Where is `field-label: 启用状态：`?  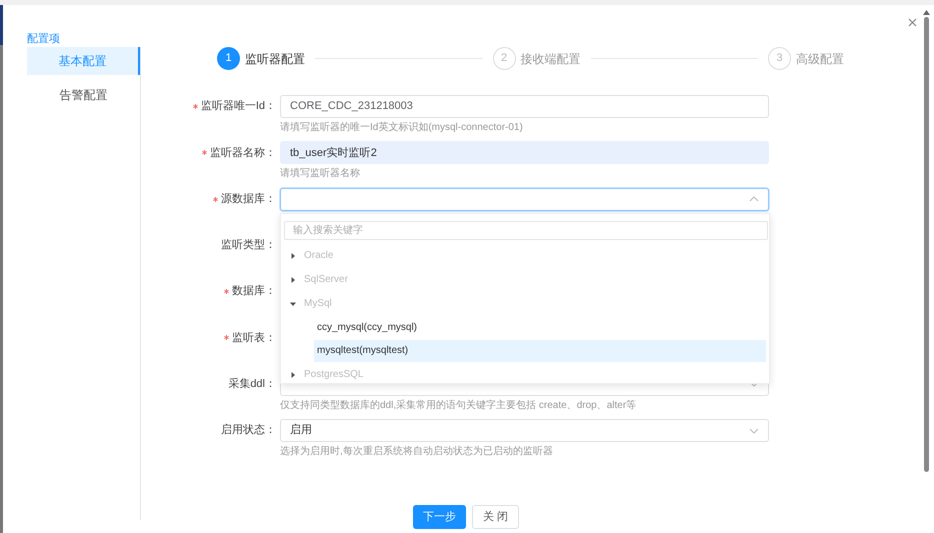
field-label: 启用状态： is located at coordinates (248, 430).